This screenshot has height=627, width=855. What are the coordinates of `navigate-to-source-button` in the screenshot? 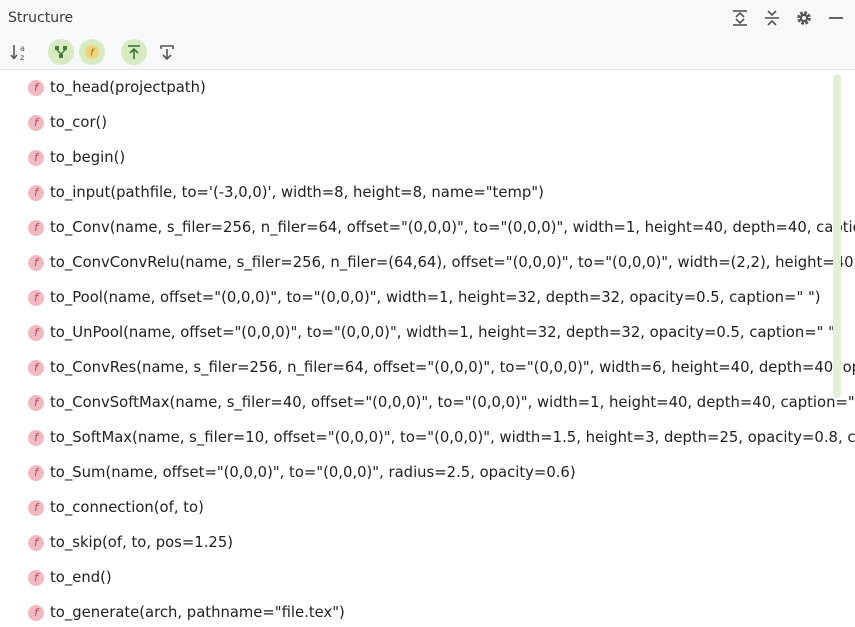 It's located at (167, 52).